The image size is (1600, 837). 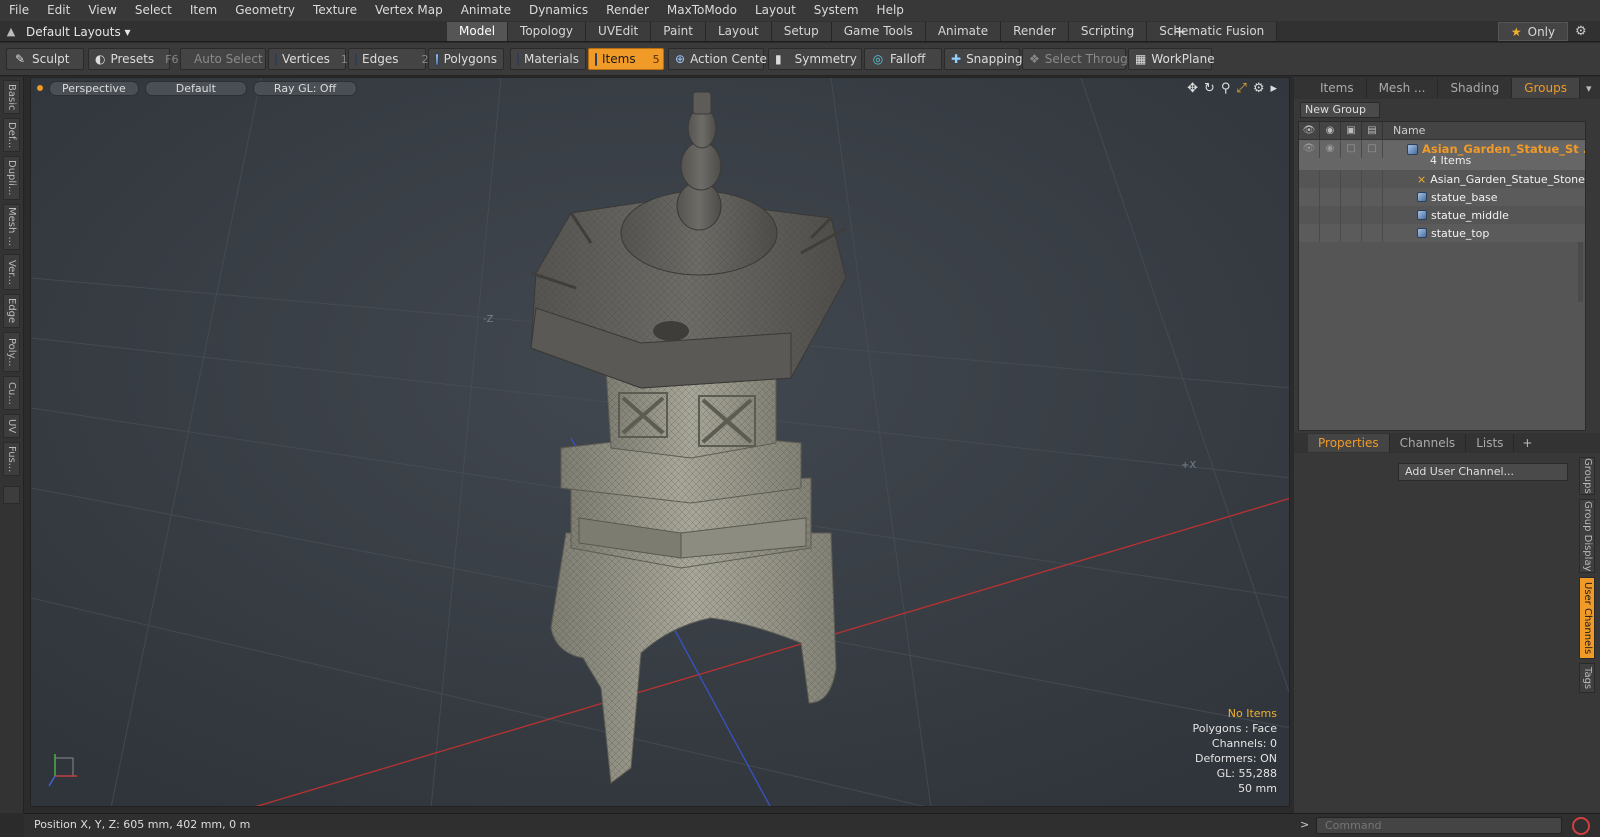 What do you see at coordinates (1404, 130) in the screenshot?
I see `name-column-header: Name` at bounding box center [1404, 130].